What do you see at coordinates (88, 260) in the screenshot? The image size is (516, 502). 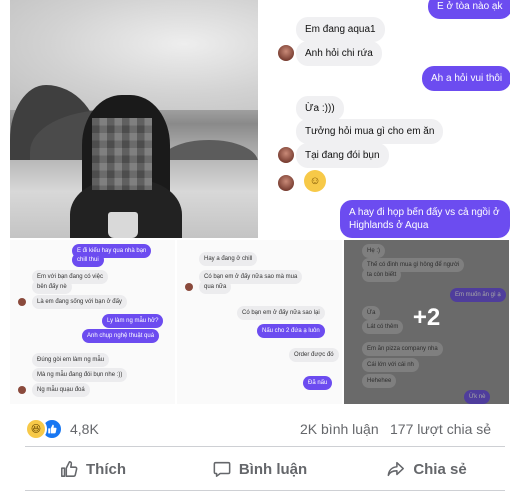 I see `chat-bubble-out: chill thui` at bounding box center [88, 260].